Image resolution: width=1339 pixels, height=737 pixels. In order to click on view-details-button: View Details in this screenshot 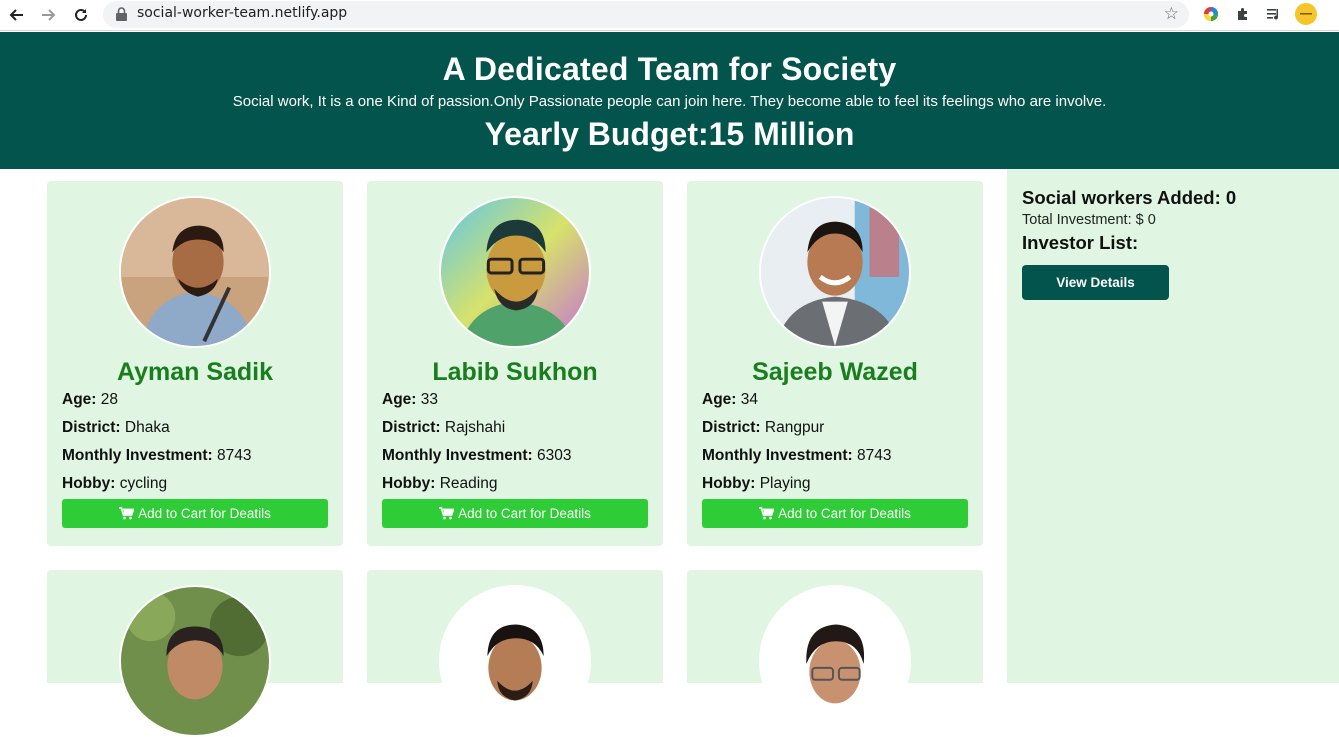, I will do `click(1095, 282)`.